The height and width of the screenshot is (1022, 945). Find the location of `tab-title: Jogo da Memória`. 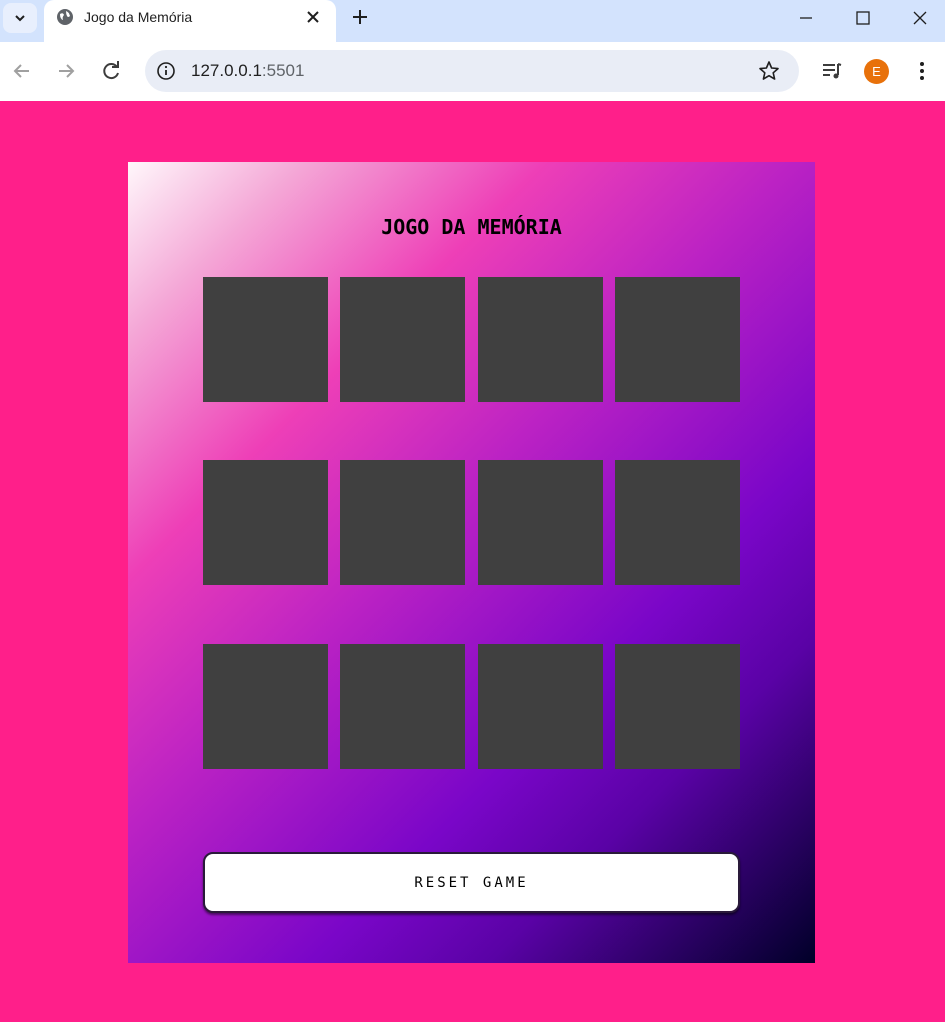

tab-title: Jogo da Memória is located at coordinates (138, 17).